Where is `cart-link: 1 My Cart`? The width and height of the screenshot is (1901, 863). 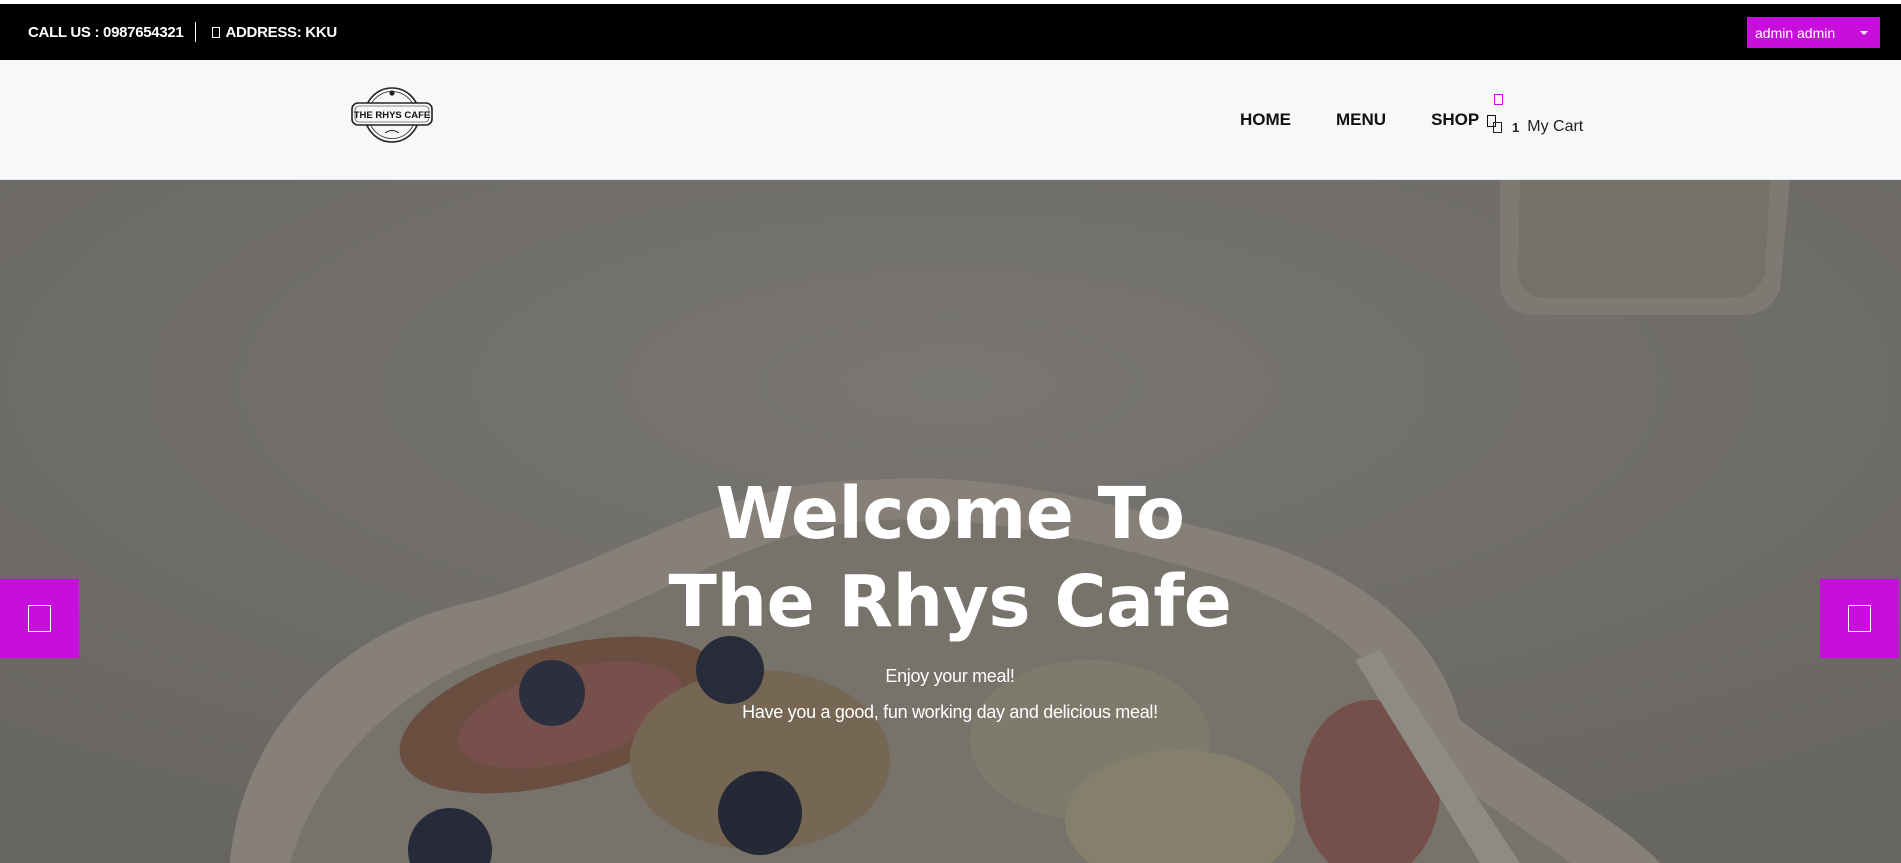 cart-link: 1 My Cart is located at coordinates (1538, 127).